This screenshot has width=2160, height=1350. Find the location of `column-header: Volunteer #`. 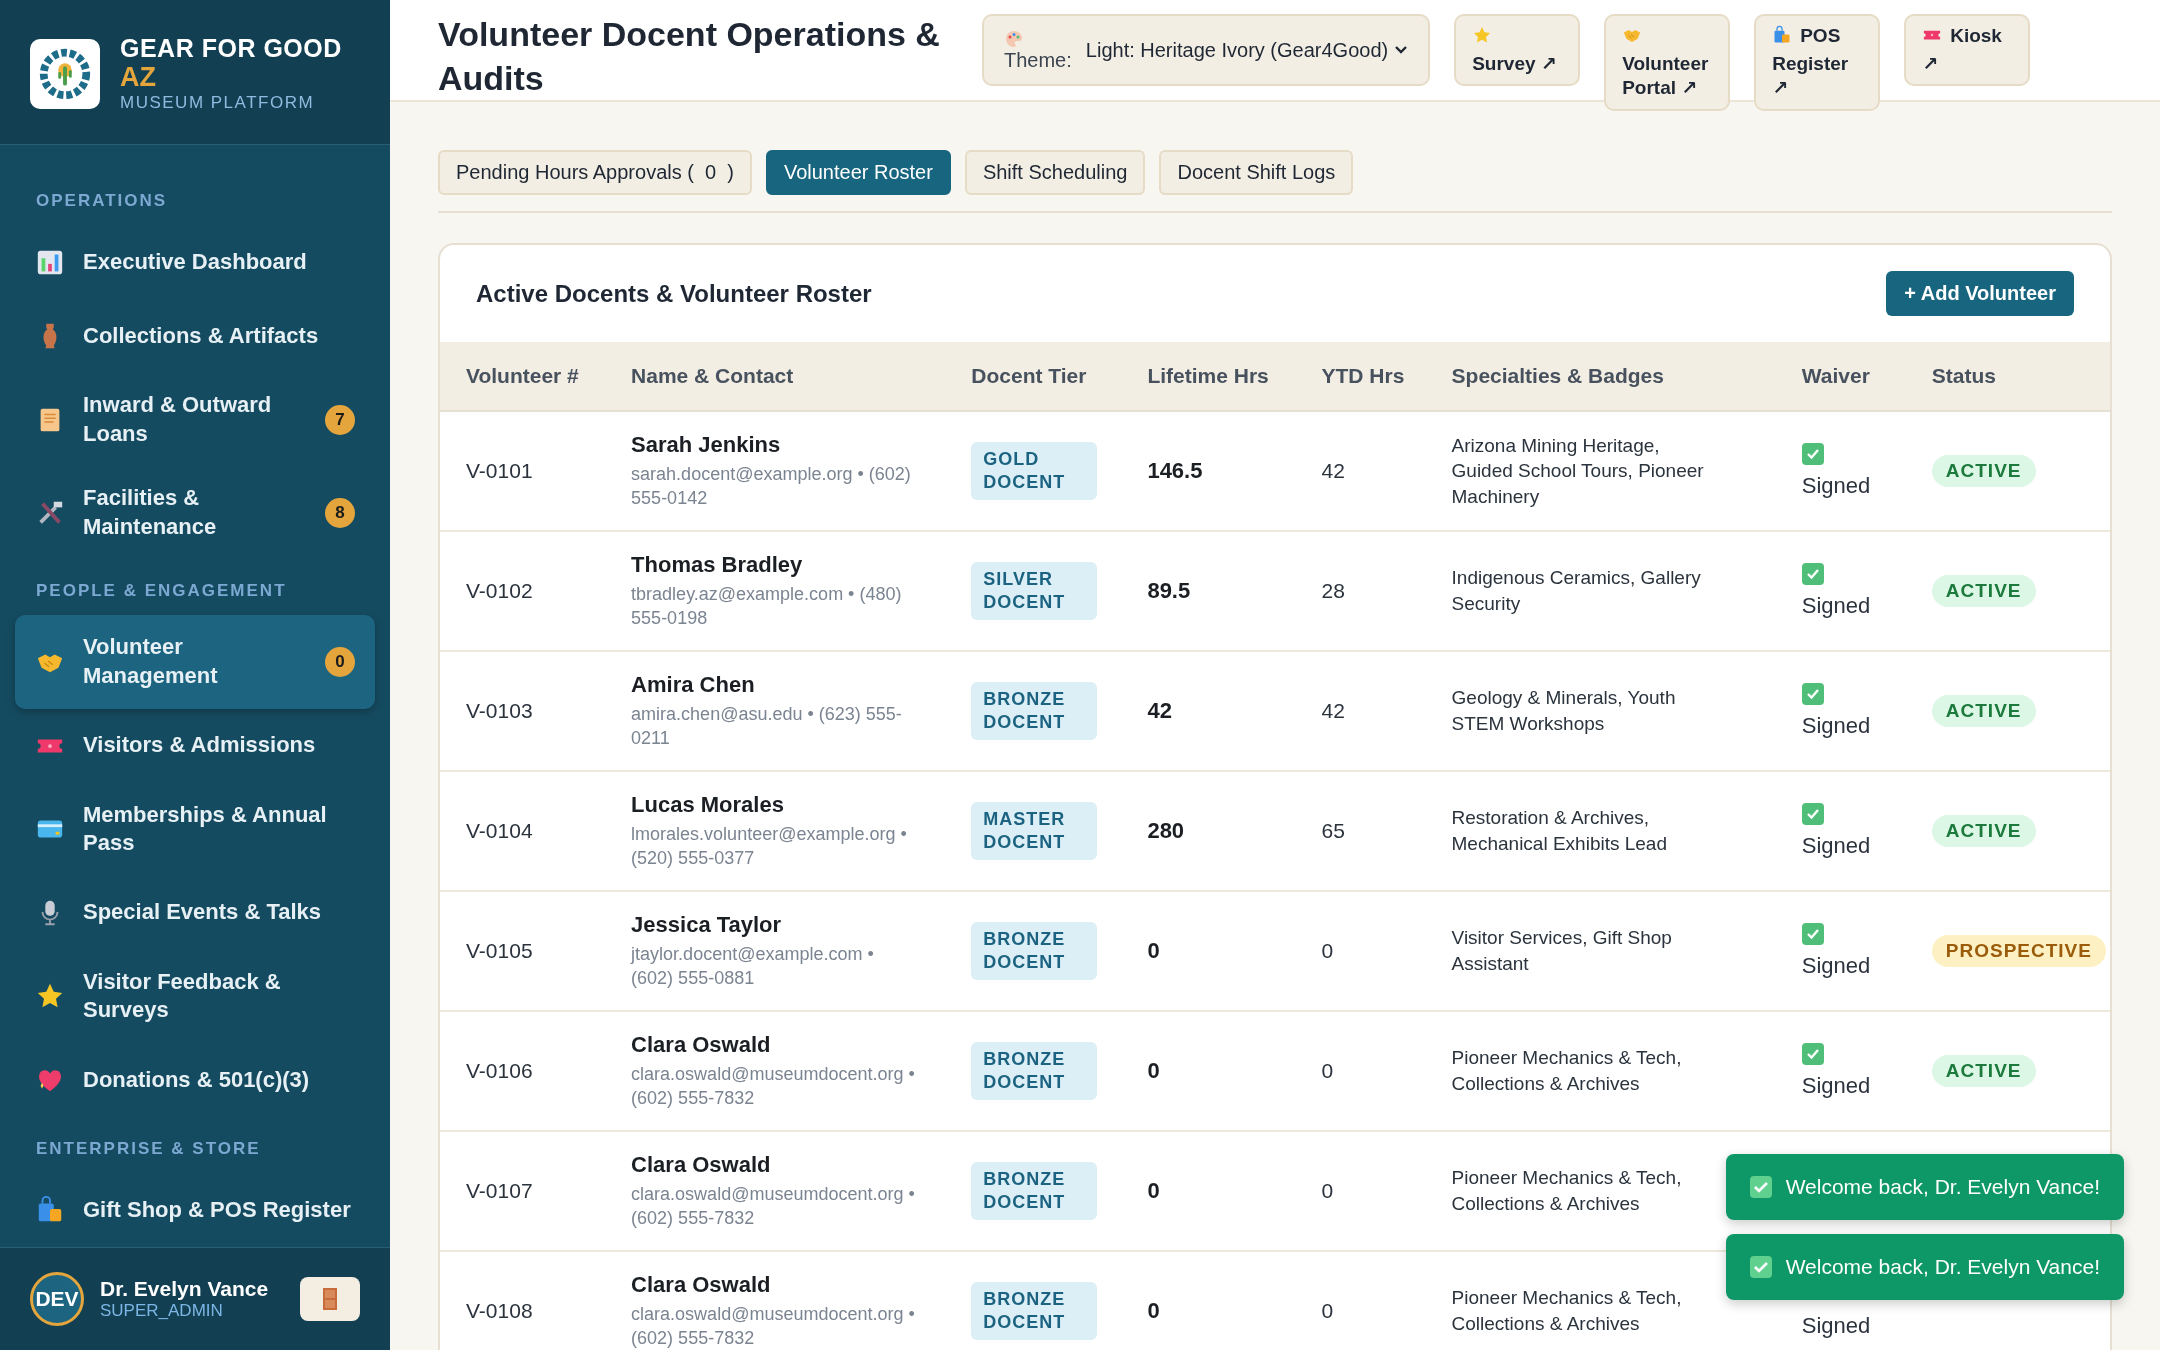

column-header: Volunteer # is located at coordinates (523, 376).